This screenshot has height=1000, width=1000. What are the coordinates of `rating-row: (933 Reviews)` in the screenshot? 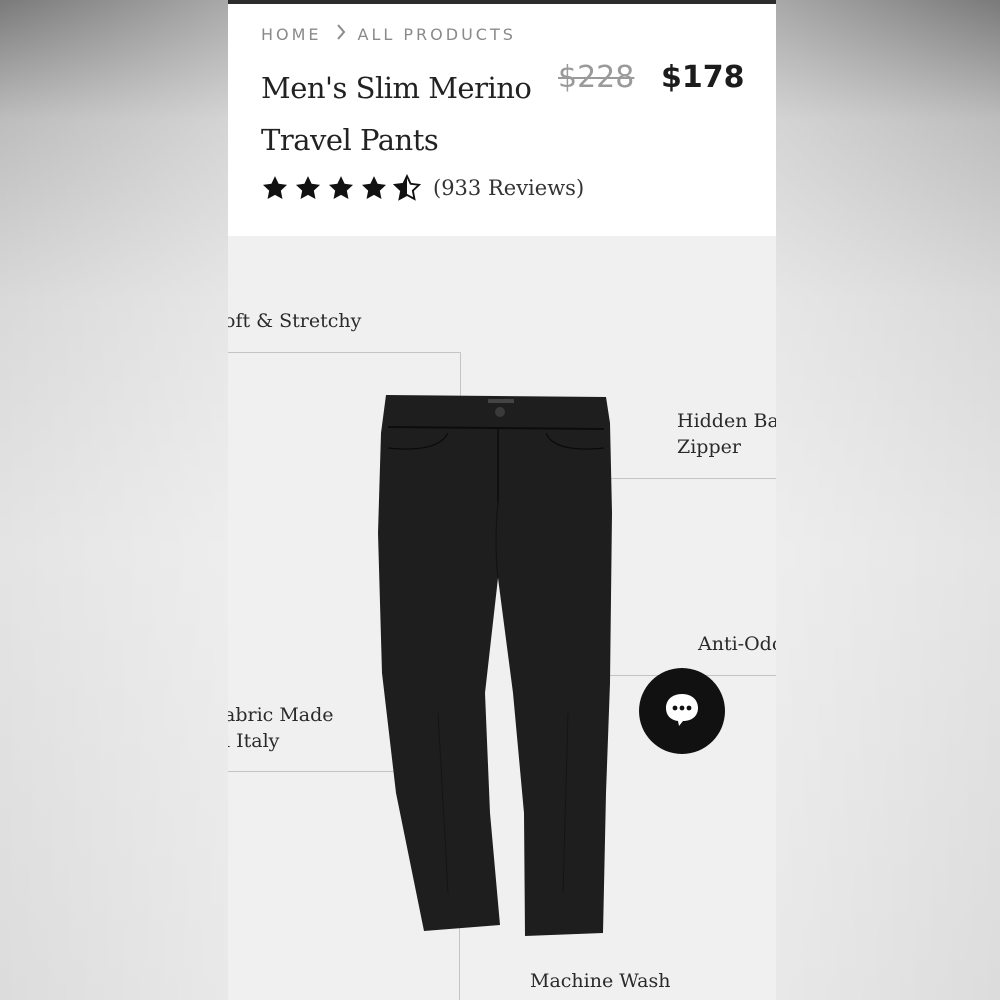 It's located at (422, 188).